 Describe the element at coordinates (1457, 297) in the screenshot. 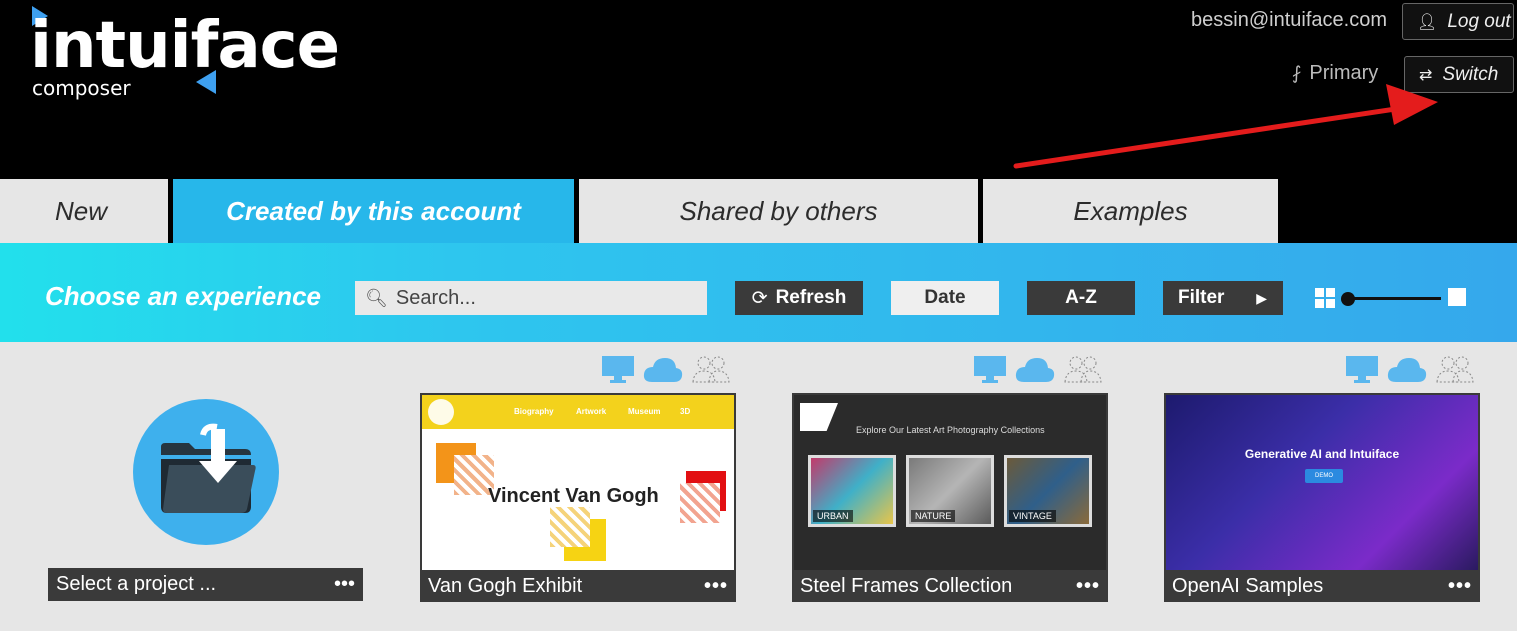

I see `large-grid-icon` at that location.